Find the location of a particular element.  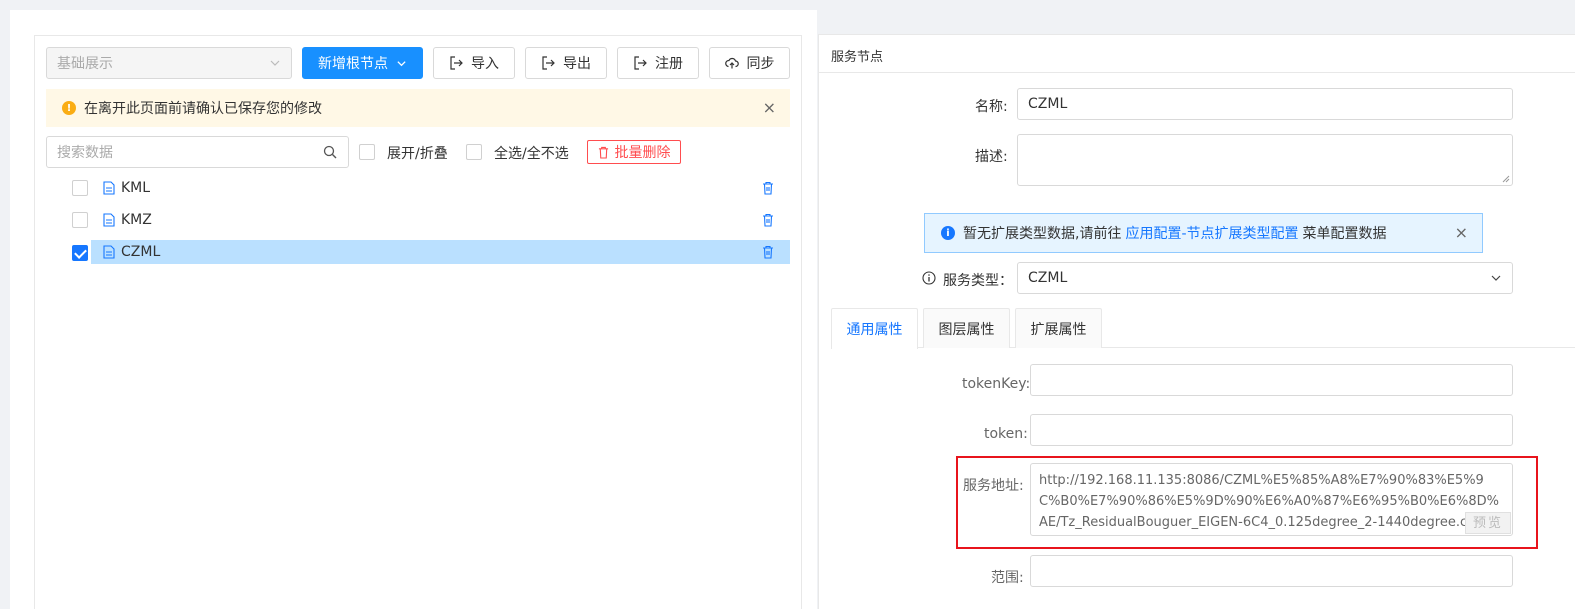

sync-button: 同步 is located at coordinates (749, 63).